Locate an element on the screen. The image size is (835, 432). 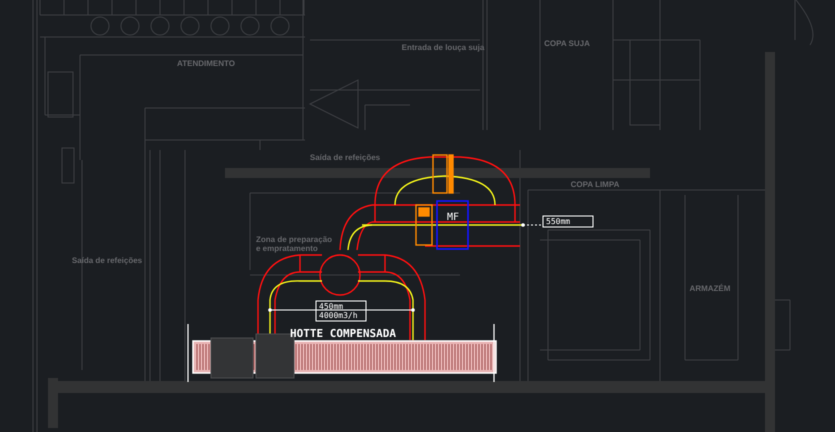
room-label: ARMAZÉM is located at coordinates (710, 288).